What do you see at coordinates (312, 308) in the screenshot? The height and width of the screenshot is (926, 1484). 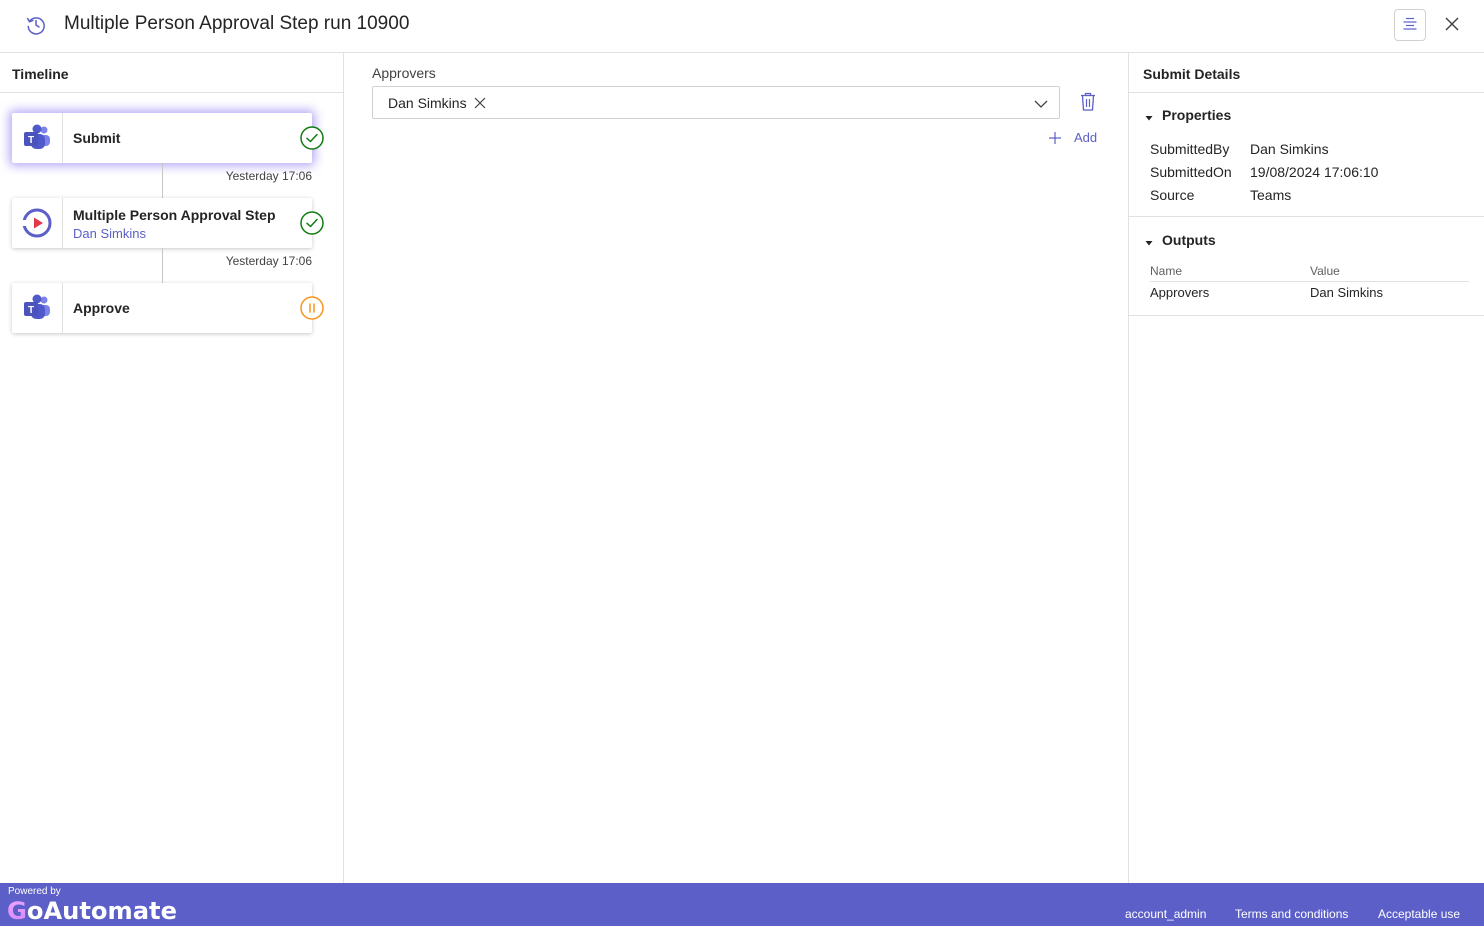 I see `pause-circle-icon` at bounding box center [312, 308].